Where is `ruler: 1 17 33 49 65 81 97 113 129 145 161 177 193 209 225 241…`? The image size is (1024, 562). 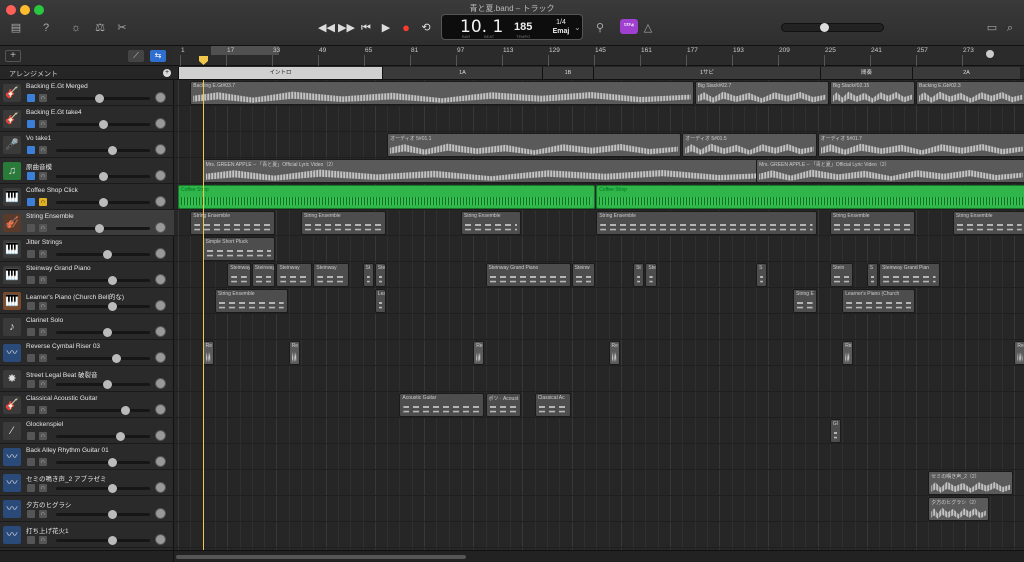
ruler: 1 17 33 49 65 81 97 113 129 145 161 177 193 209 225 241… is located at coordinates (599, 56).